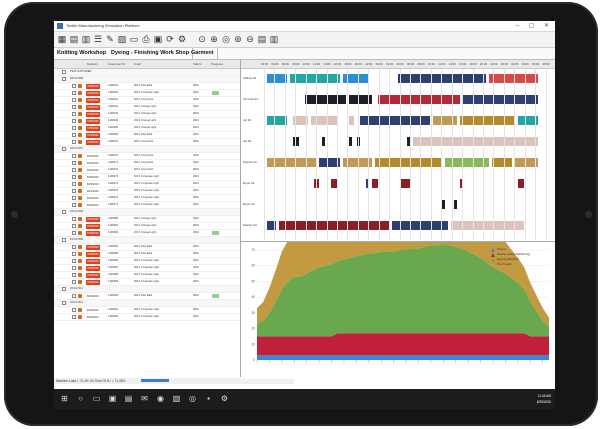  What do you see at coordinates (147, 114) in the screenshot?
I see `table-row: 7/25/2020 1400042 200 1 Orange Light 0001` at bounding box center [147, 114].